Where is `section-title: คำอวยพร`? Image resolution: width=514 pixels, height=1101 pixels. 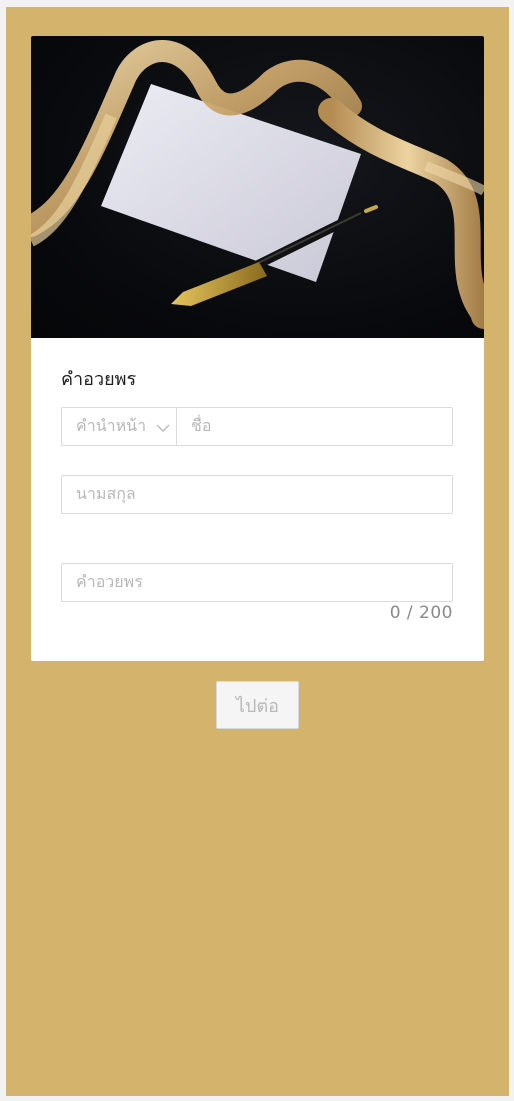 section-title: คำอวยพร is located at coordinates (99, 379).